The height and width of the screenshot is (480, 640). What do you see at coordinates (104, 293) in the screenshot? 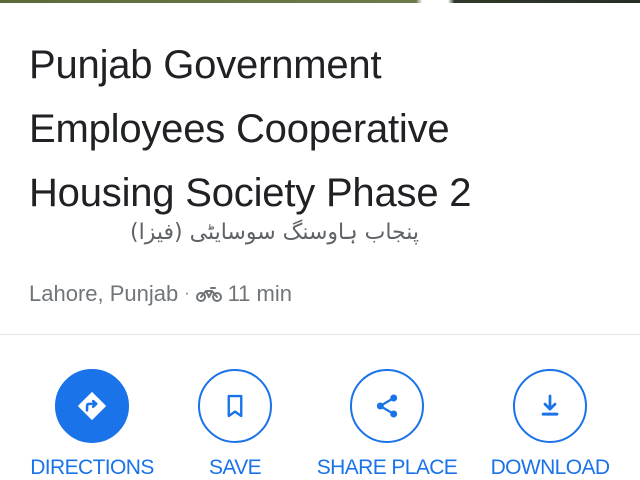
I see `place-location: Lahore, Punjab` at bounding box center [104, 293].